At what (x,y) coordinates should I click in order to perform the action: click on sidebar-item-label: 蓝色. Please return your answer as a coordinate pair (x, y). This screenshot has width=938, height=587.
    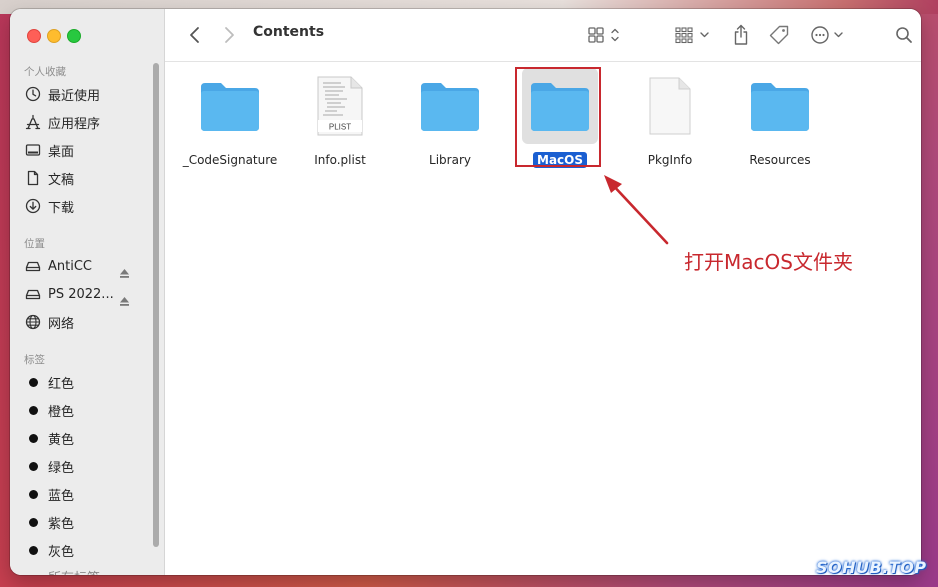
    Looking at the image, I should click on (61, 496).